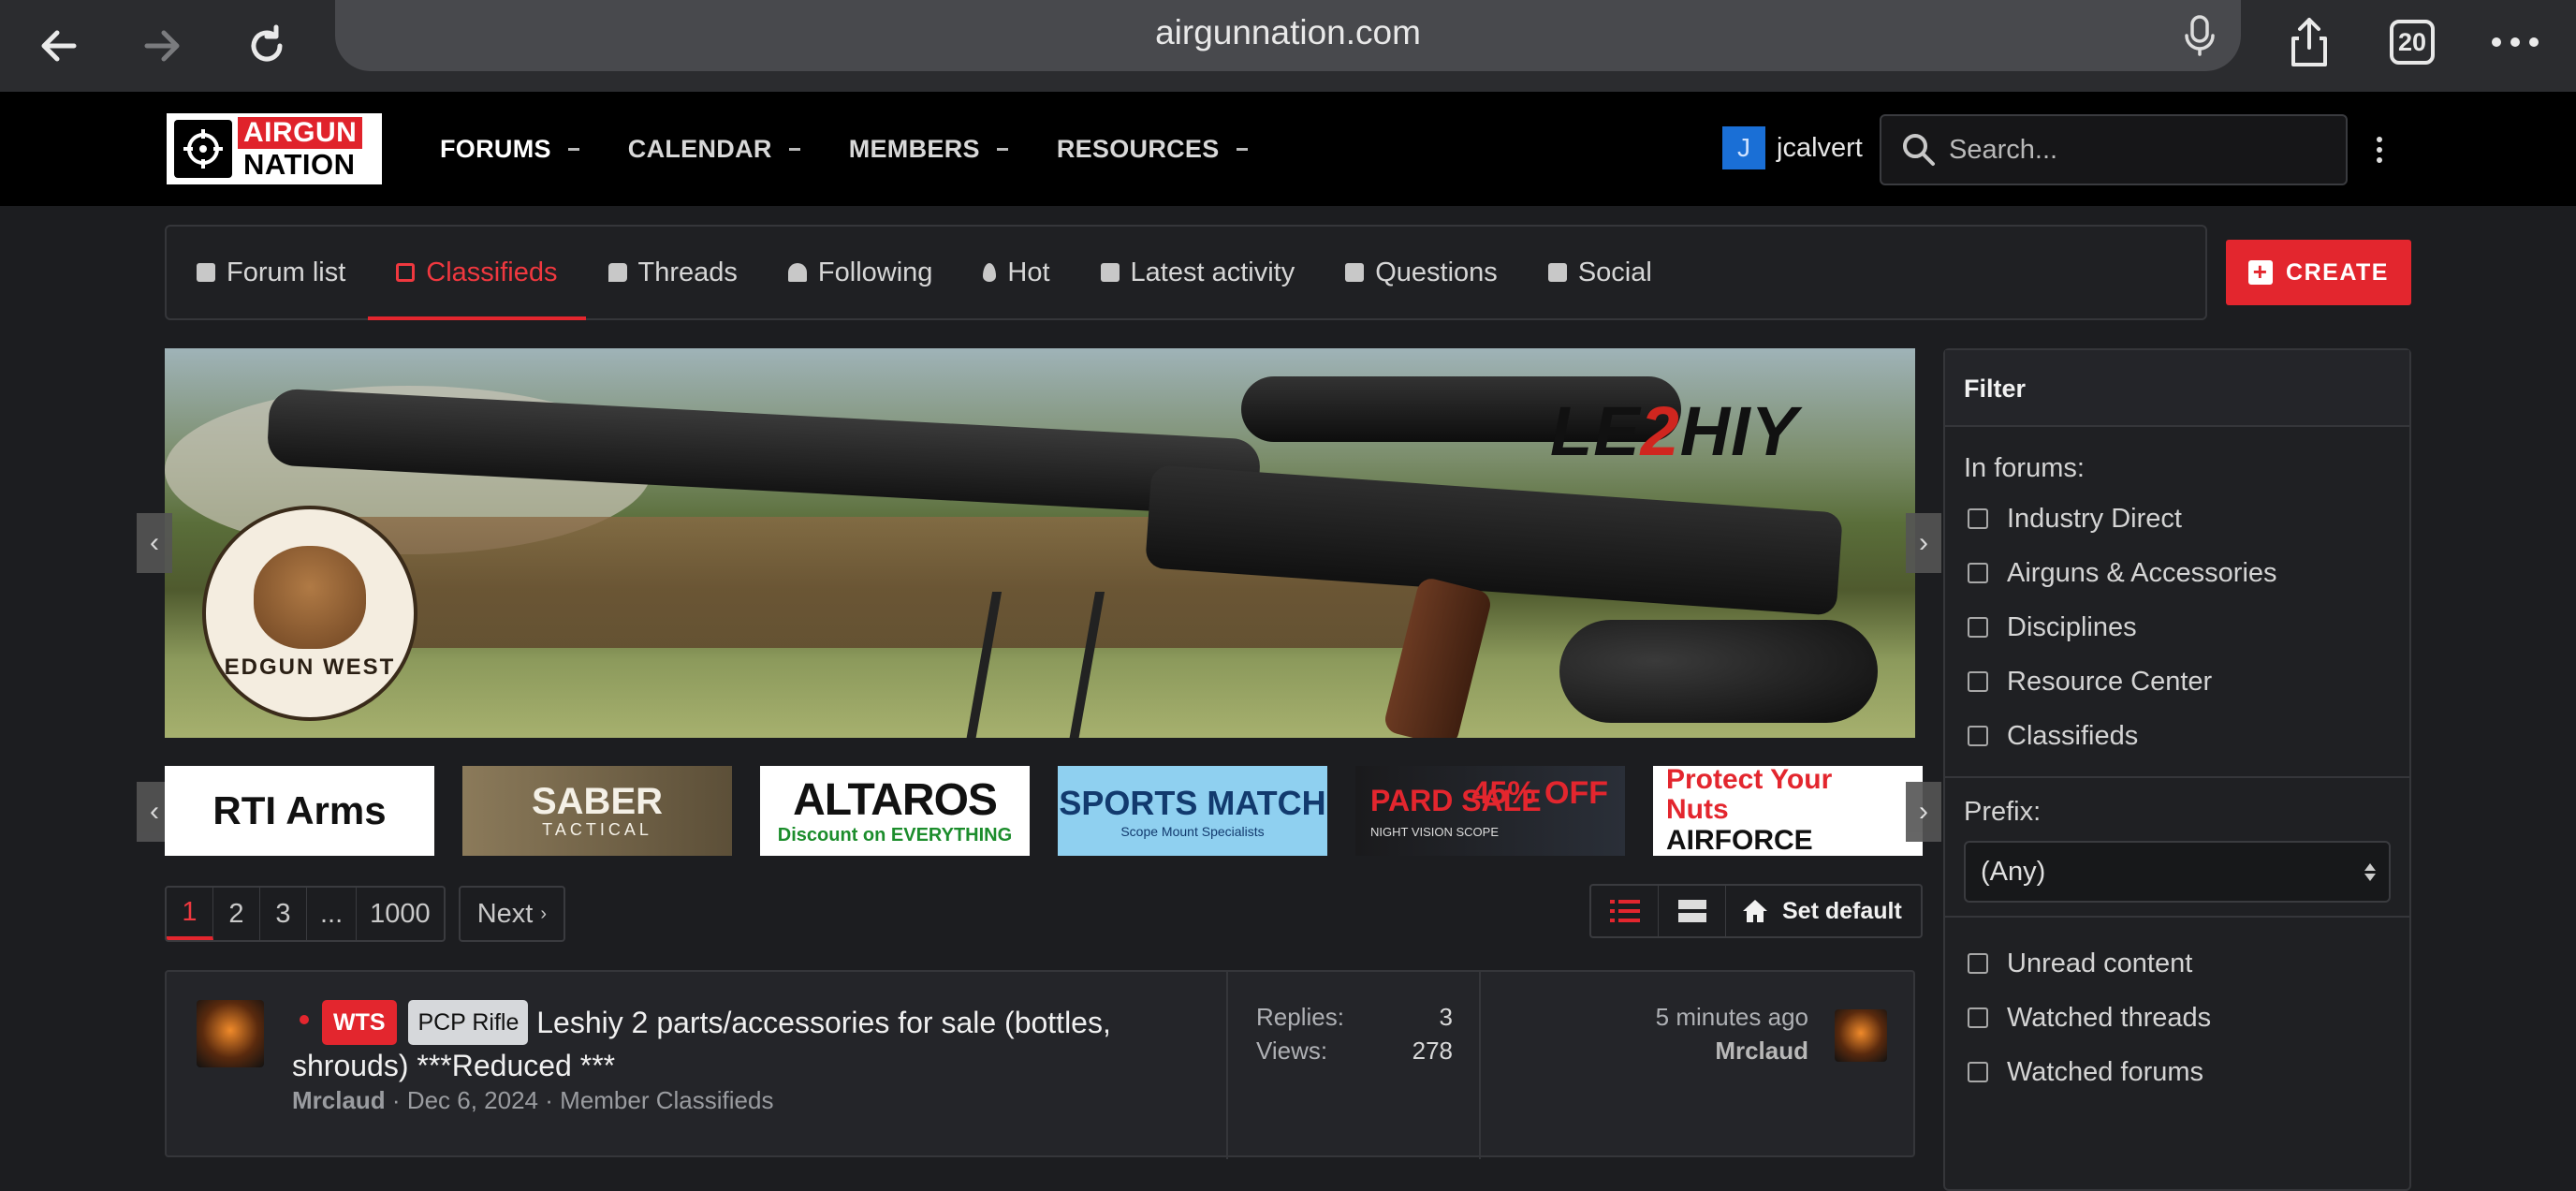  Describe the element at coordinates (236, 914) in the screenshot. I see `page-2: 2` at that location.